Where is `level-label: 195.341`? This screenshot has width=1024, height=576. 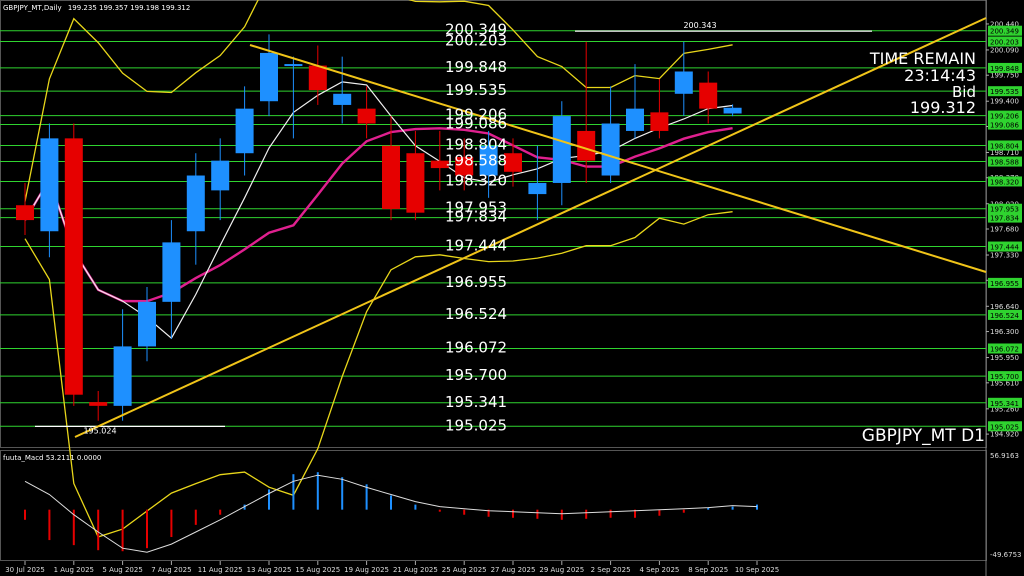 level-label: 195.341 is located at coordinates (476, 402).